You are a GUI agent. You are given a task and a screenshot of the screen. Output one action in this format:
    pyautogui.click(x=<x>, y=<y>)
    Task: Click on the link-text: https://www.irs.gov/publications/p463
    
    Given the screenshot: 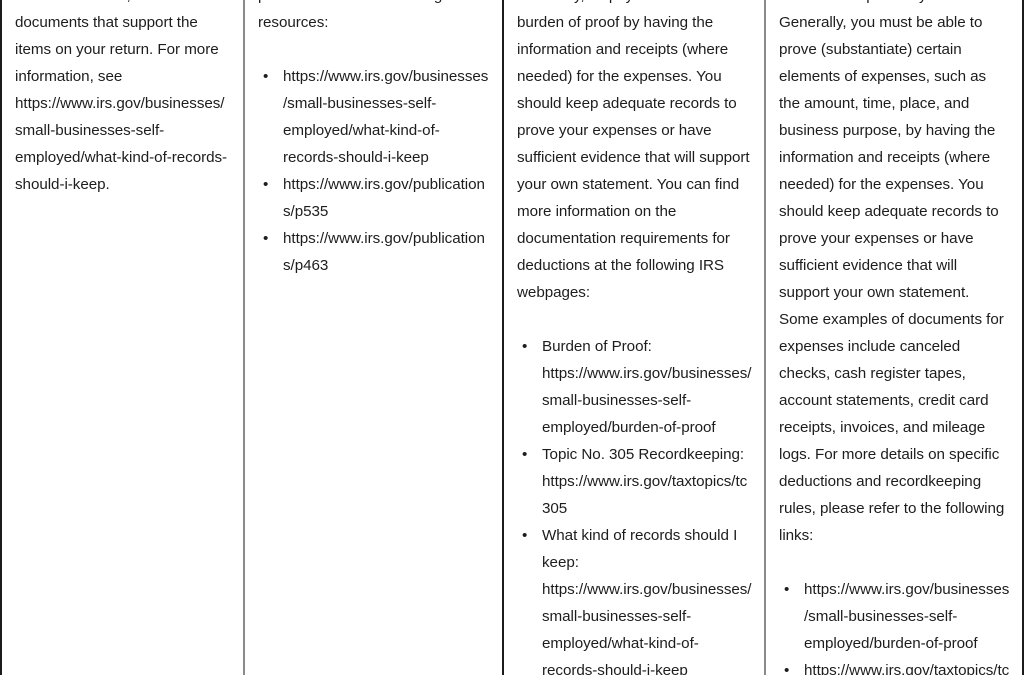 What is the action you would take?
    pyautogui.click(x=386, y=252)
    